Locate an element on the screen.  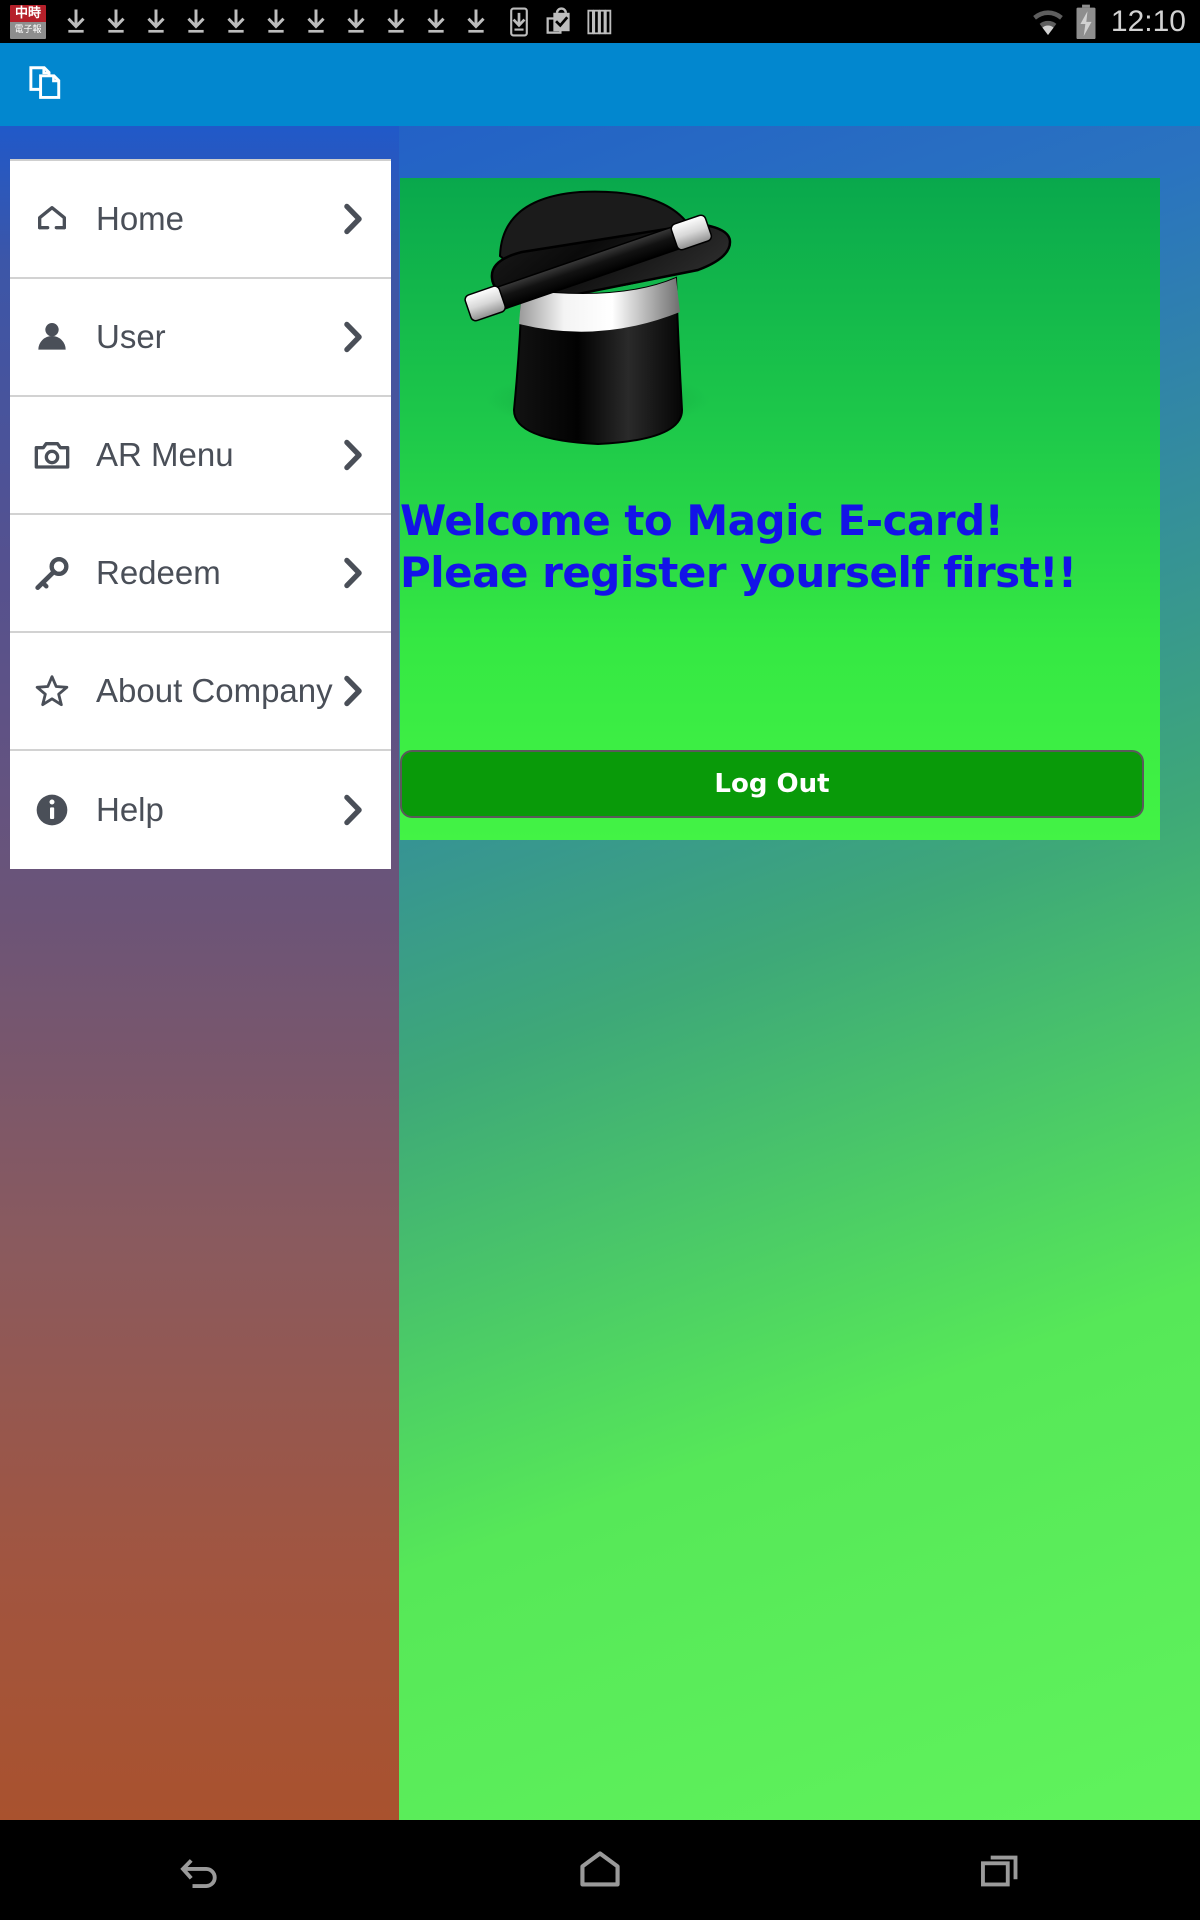
news-badge-bottom-text: 電子報 is located at coordinates (28, 30).